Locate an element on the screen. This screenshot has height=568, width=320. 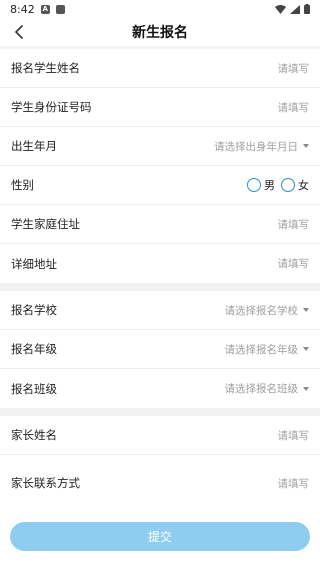
detail-address-input: 请填写 is located at coordinates (294, 263).